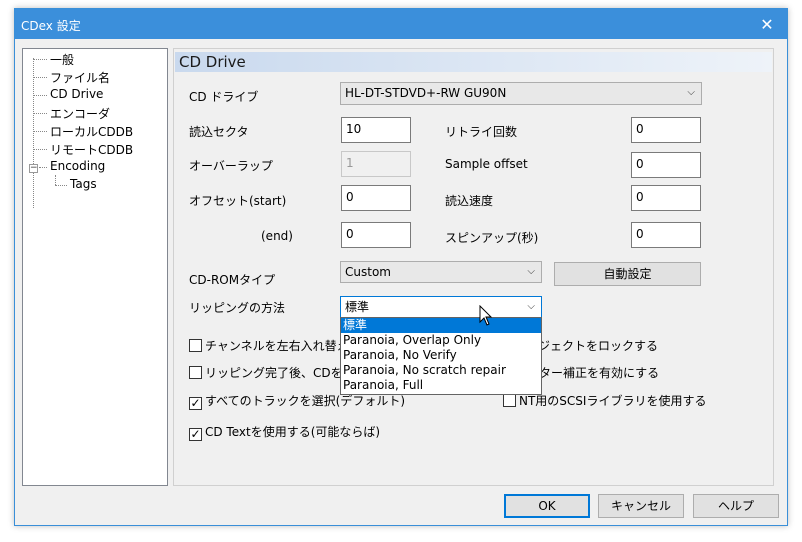 This screenshot has width=802, height=542. Describe the element at coordinates (666, 165) in the screenshot. I see `sample-offset-input: 0` at that location.